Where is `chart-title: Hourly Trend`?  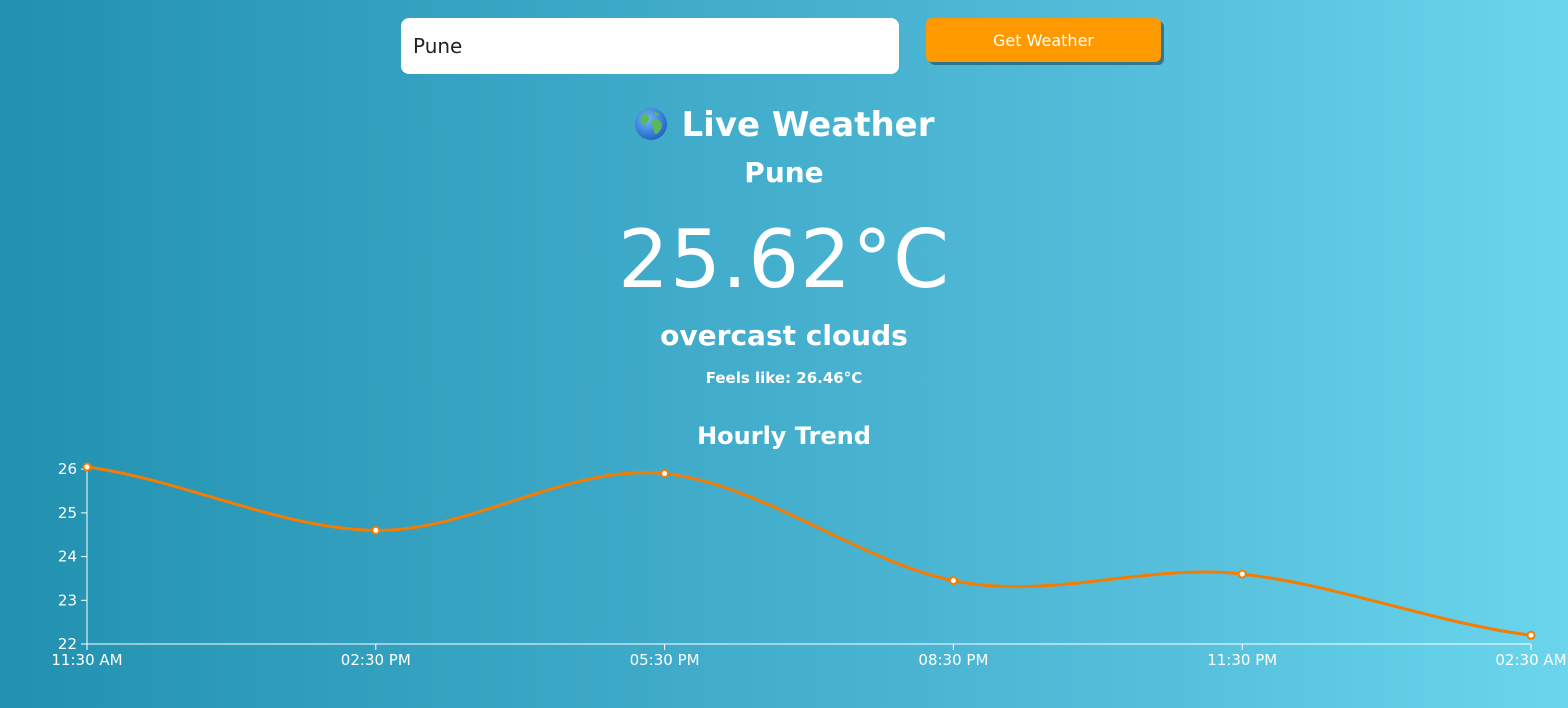
chart-title: Hourly Trend is located at coordinates (784, 436).